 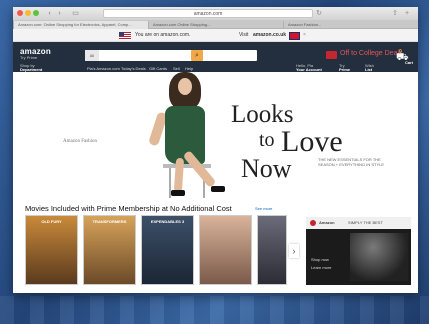 I want to click on movie-poster-2: TRANSFORMERS, so click(x=109, y=250).